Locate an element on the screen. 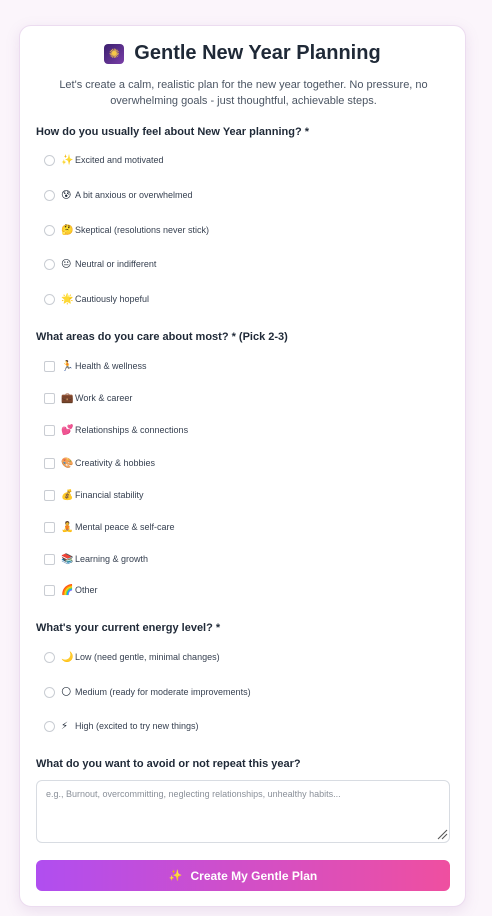  page-title: Gentle New Year Planning is located at coordinates (257, 53).